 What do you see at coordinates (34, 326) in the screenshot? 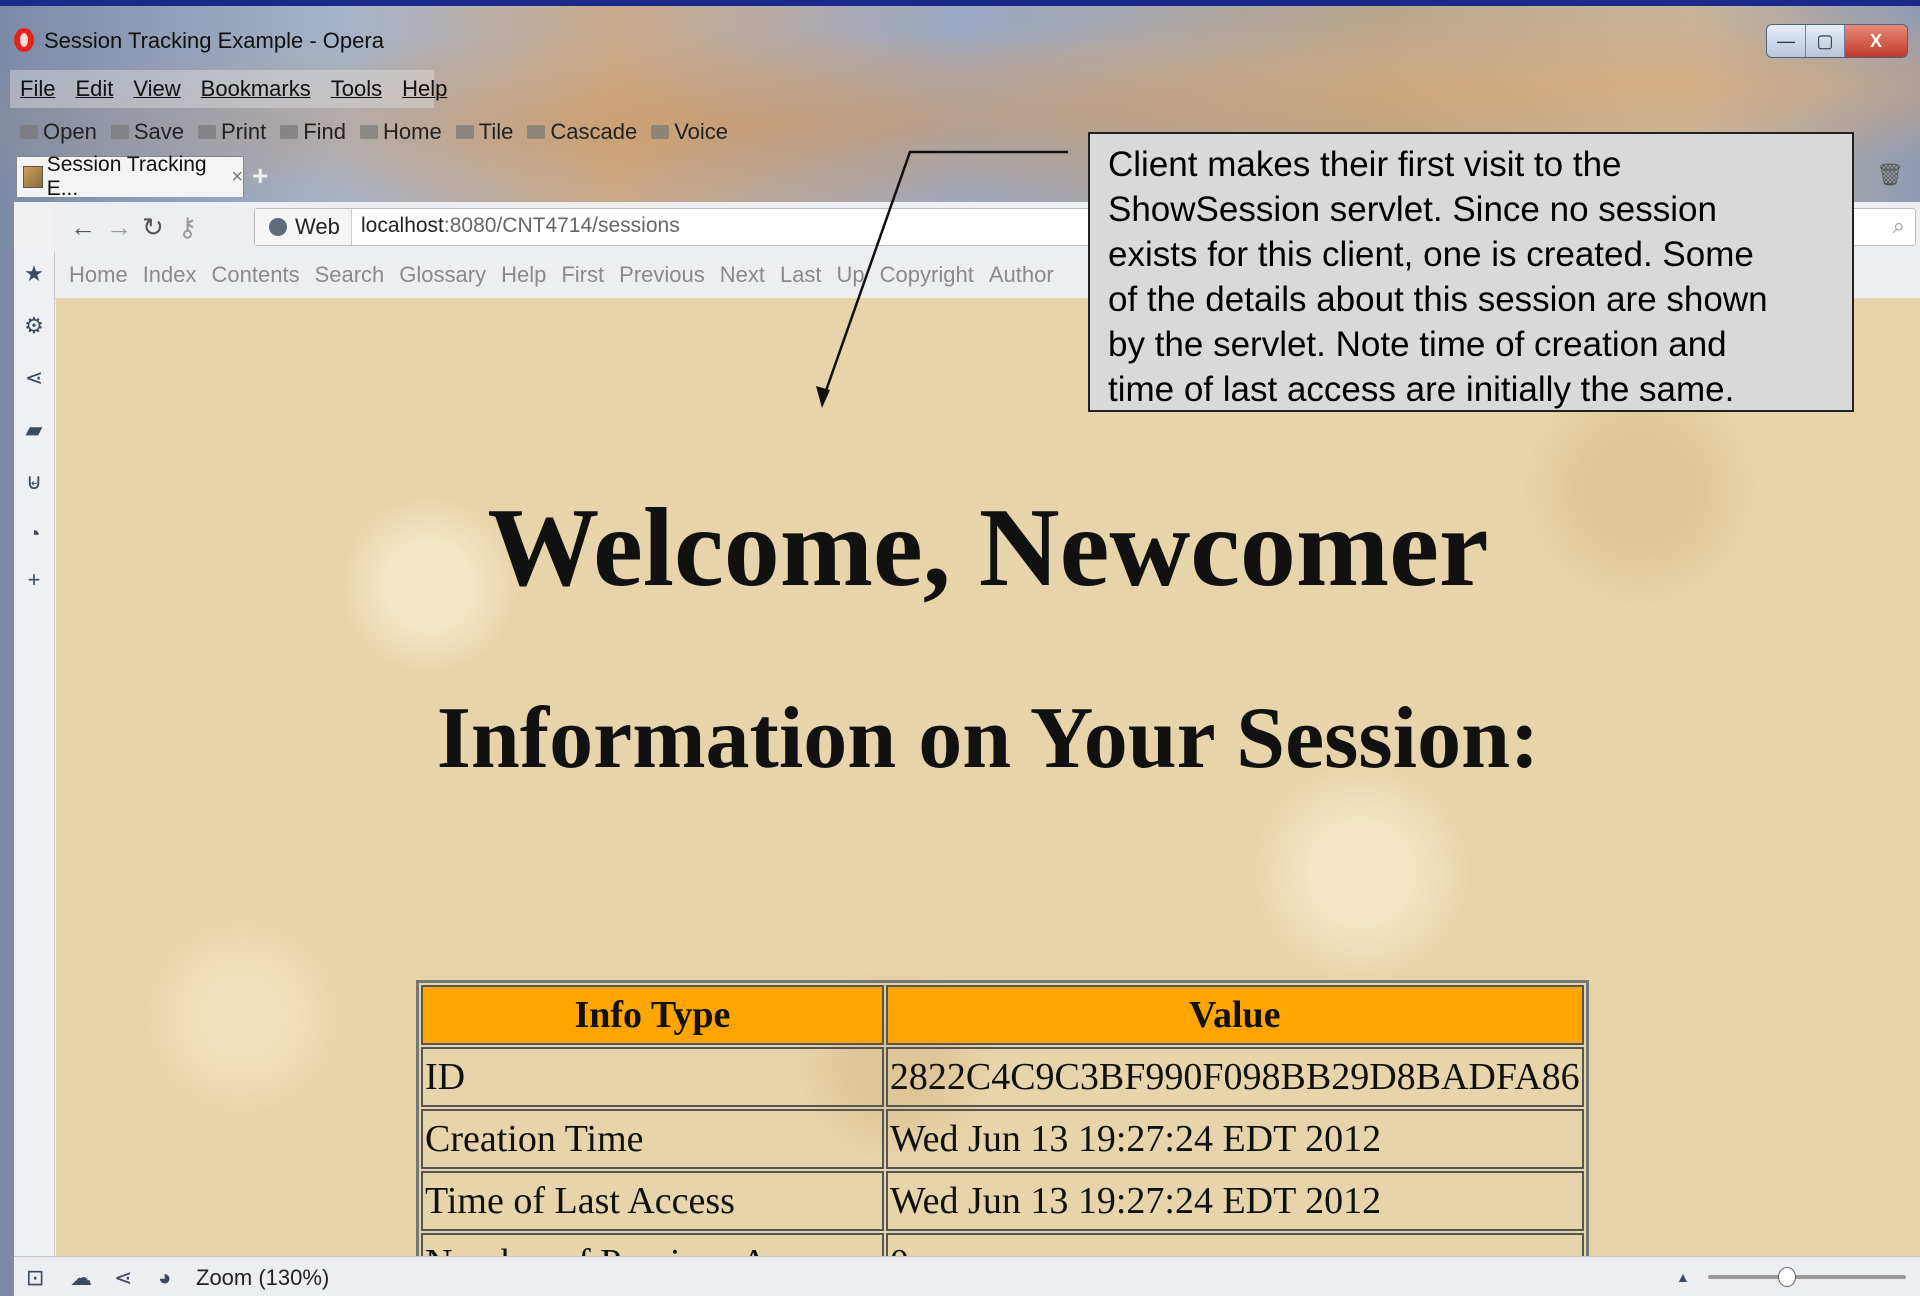
I see `settings-gear-icon: ⚙` at bounding box center [34, 326].